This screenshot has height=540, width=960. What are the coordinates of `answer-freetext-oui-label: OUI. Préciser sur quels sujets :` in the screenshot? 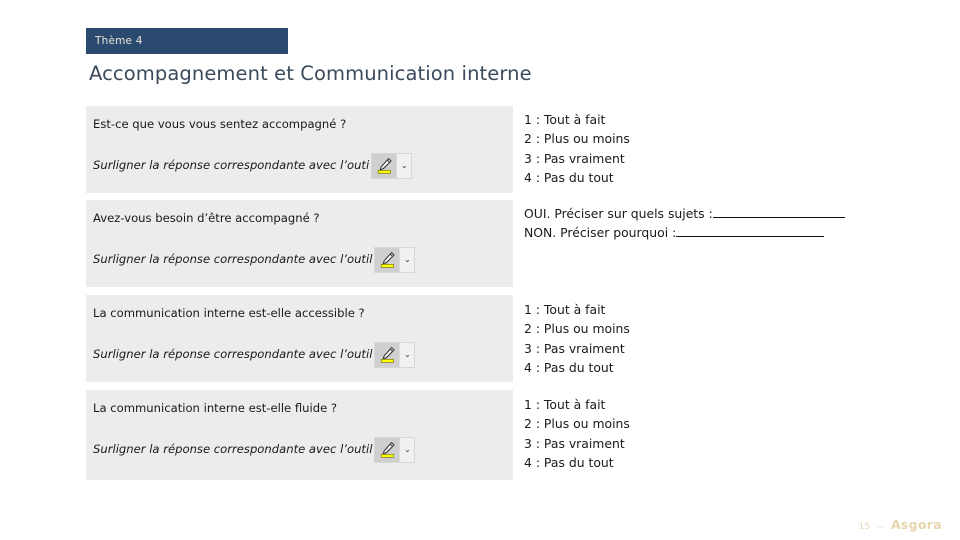 It's located at (618, 213).